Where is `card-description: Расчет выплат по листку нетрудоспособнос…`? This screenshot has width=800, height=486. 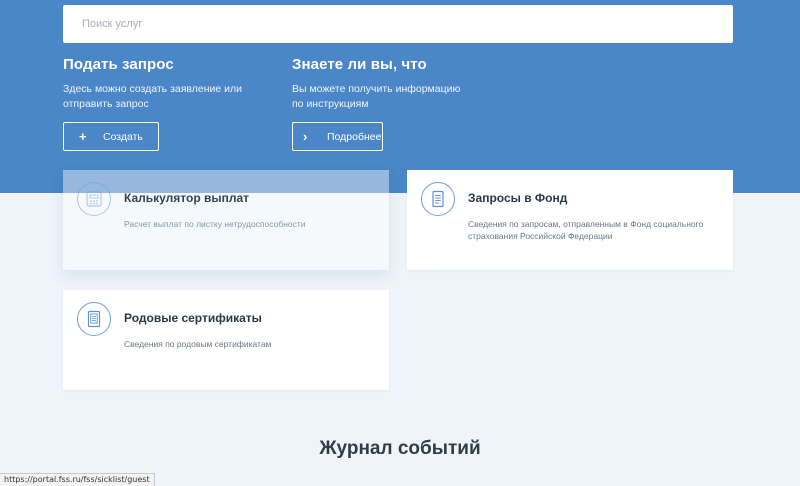 card-description: Расчет выплат по листку нетрудоспособнос… is located at coordinates (215, 224).